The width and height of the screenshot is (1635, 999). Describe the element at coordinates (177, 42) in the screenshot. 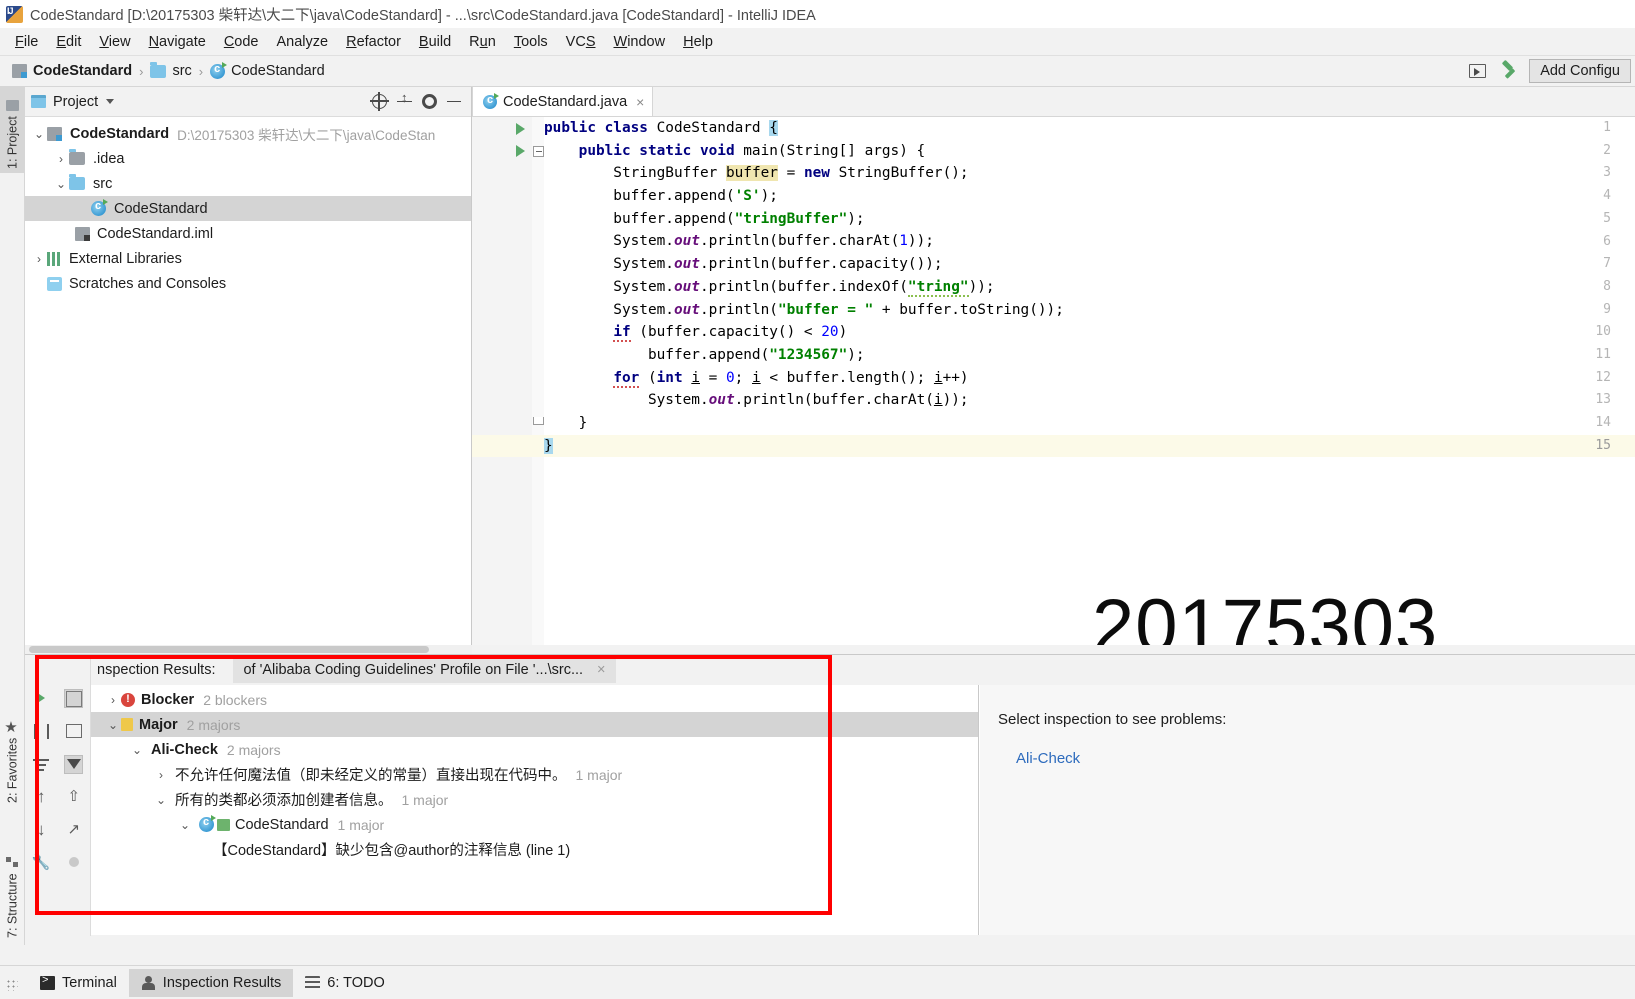

I see `menu-navigate: Navigate` at that location.